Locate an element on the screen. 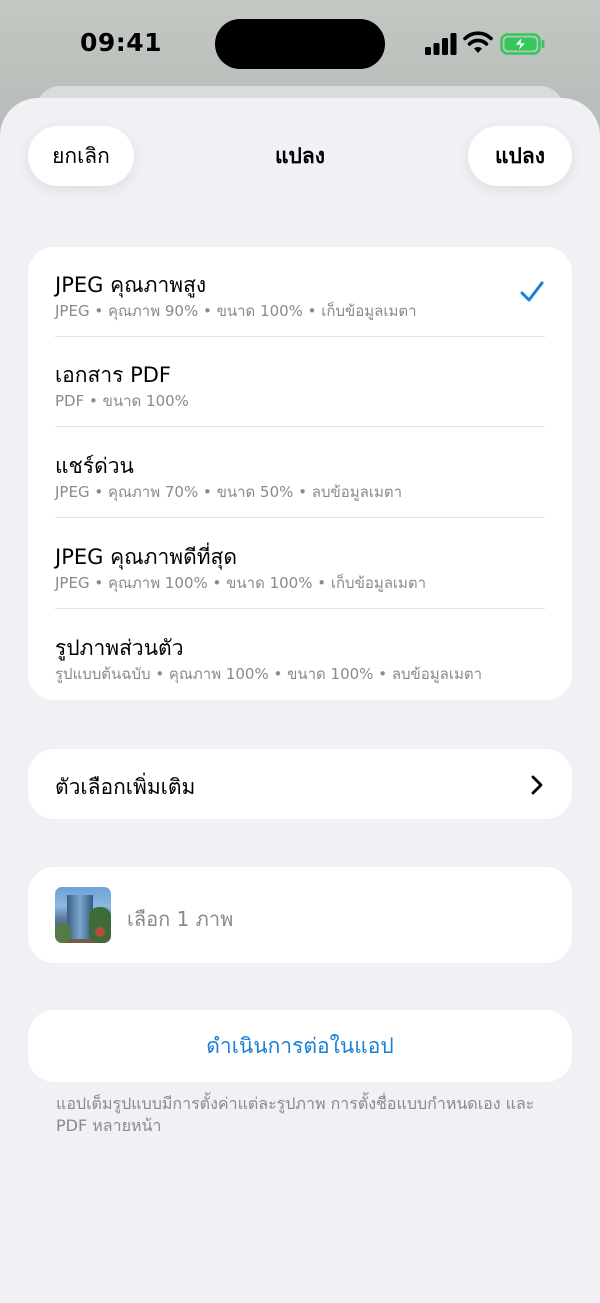 Image resolution: width=600 pixels, height=1303 pixels. status-bar: 09:41 is located at coordinates (300, 45).